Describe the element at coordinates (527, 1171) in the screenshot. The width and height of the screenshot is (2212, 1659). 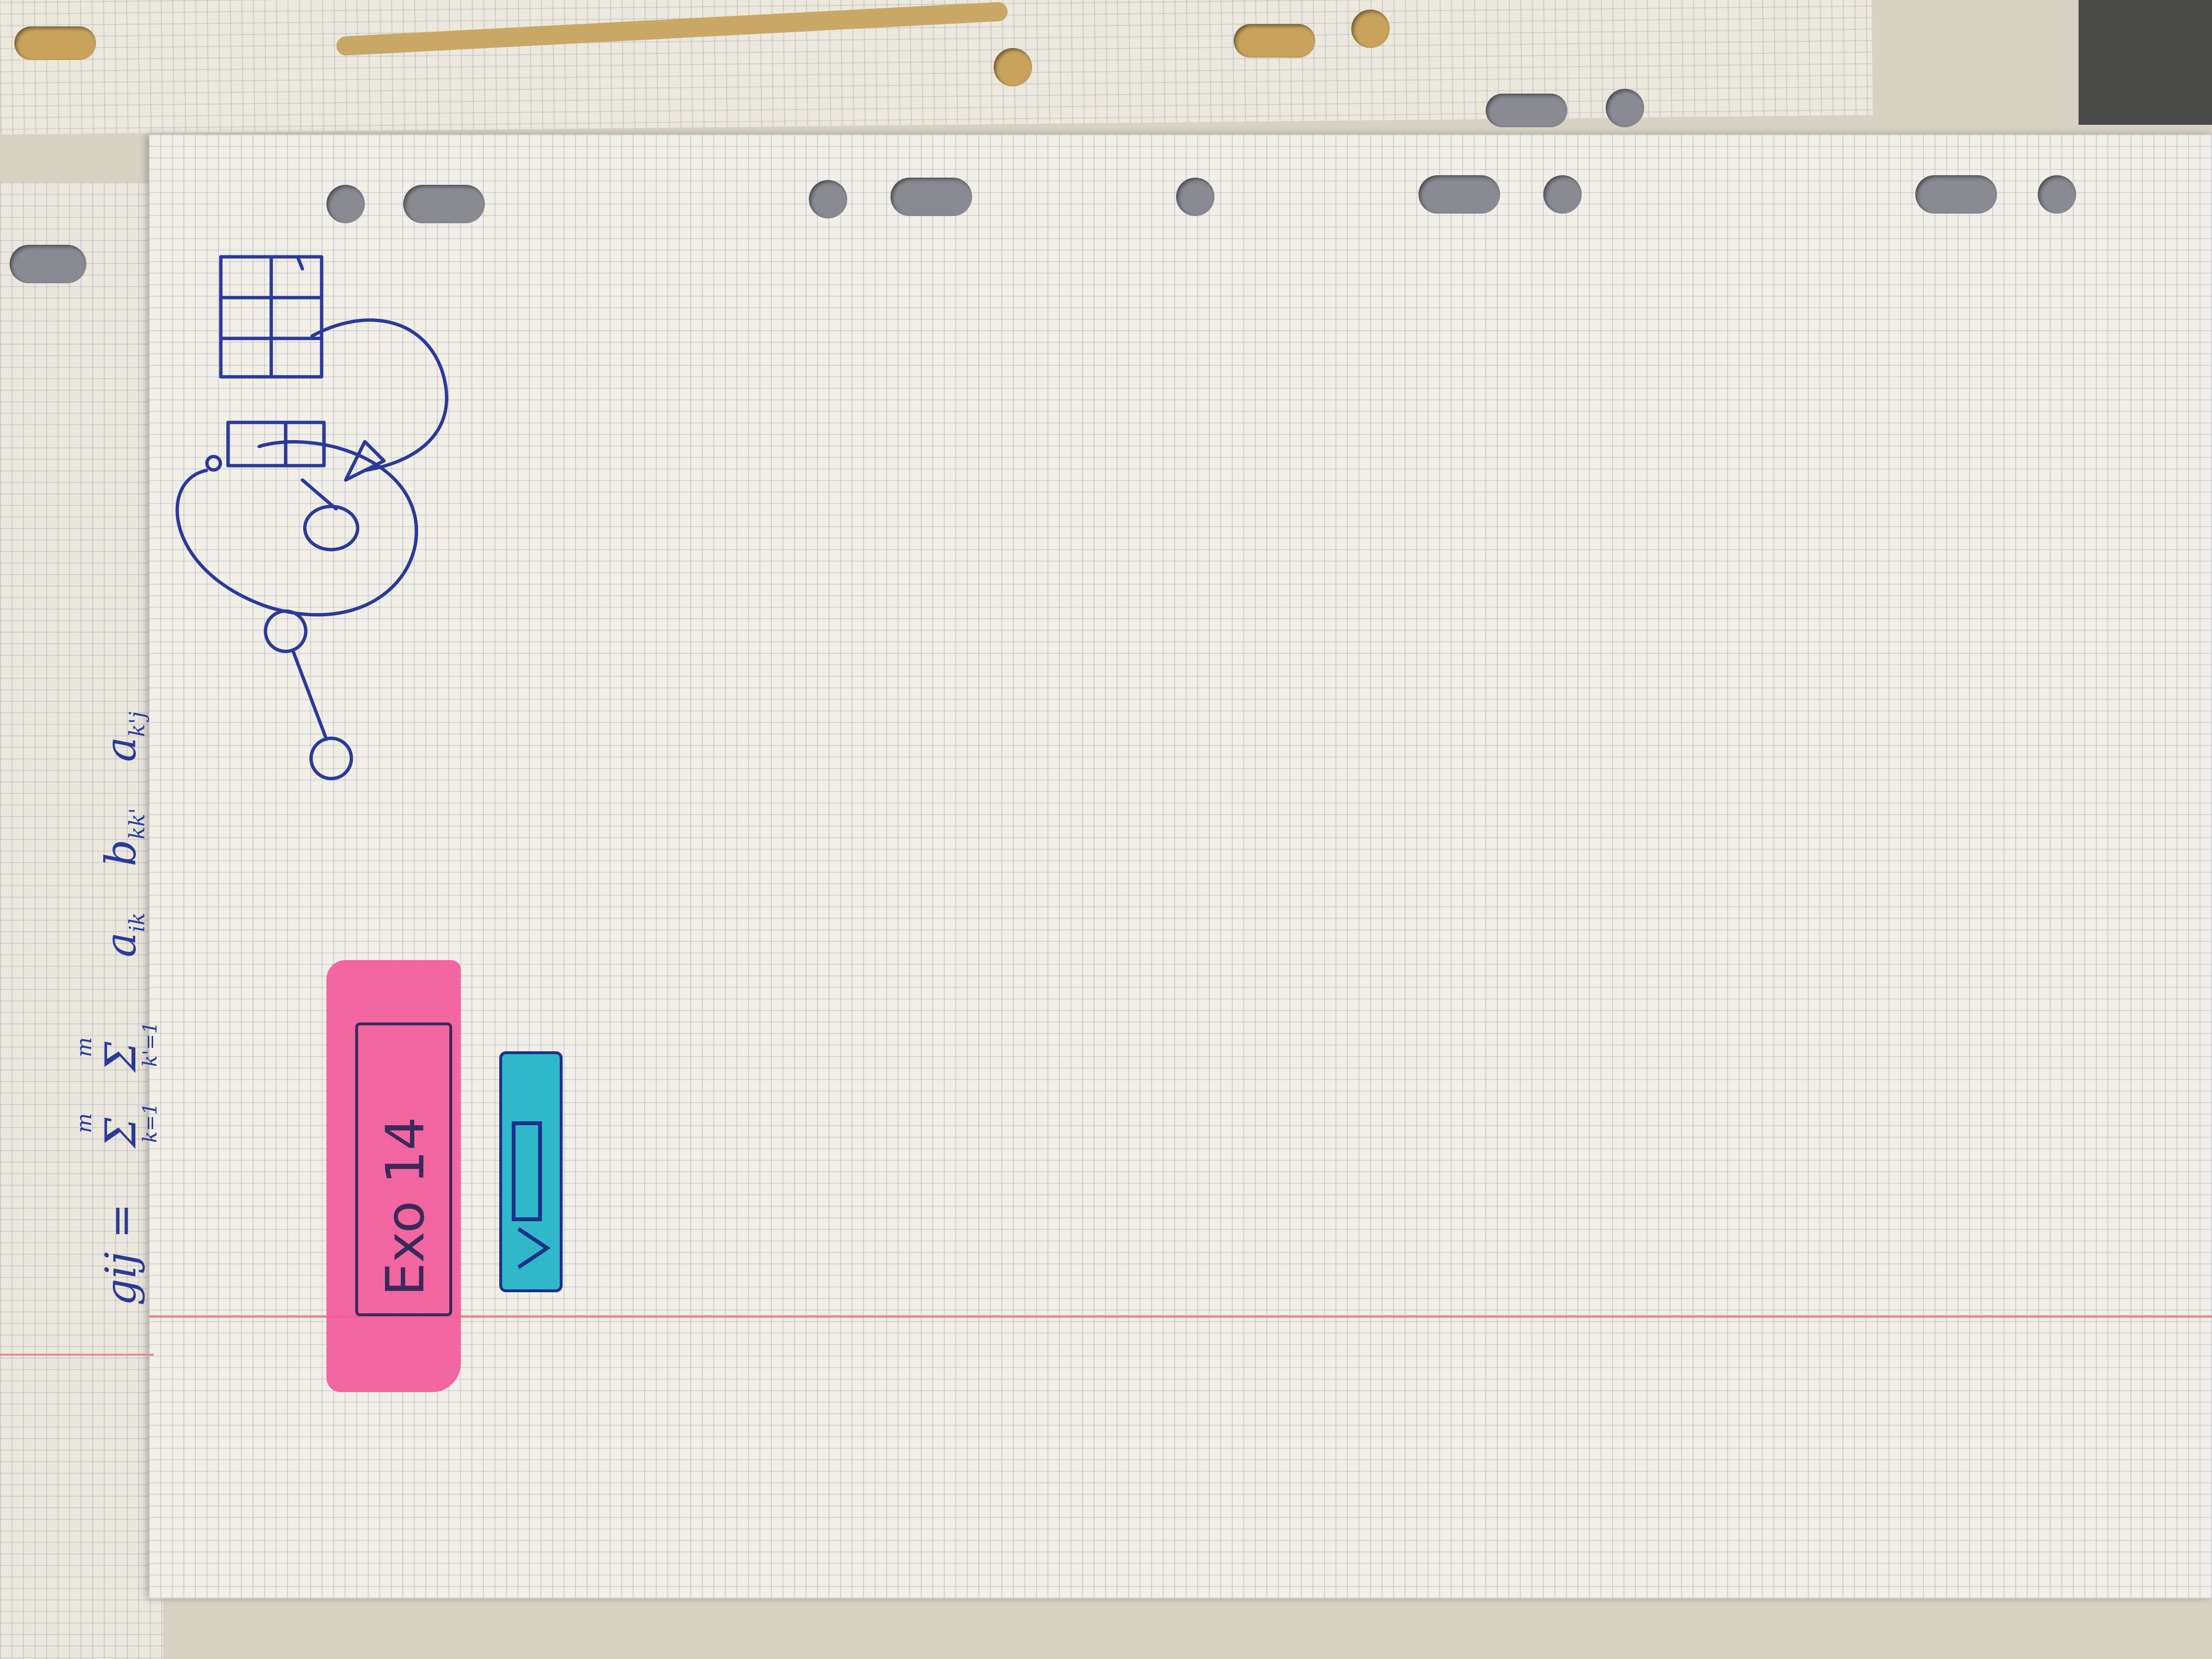
I see `cyan-inner-rect` at that location.